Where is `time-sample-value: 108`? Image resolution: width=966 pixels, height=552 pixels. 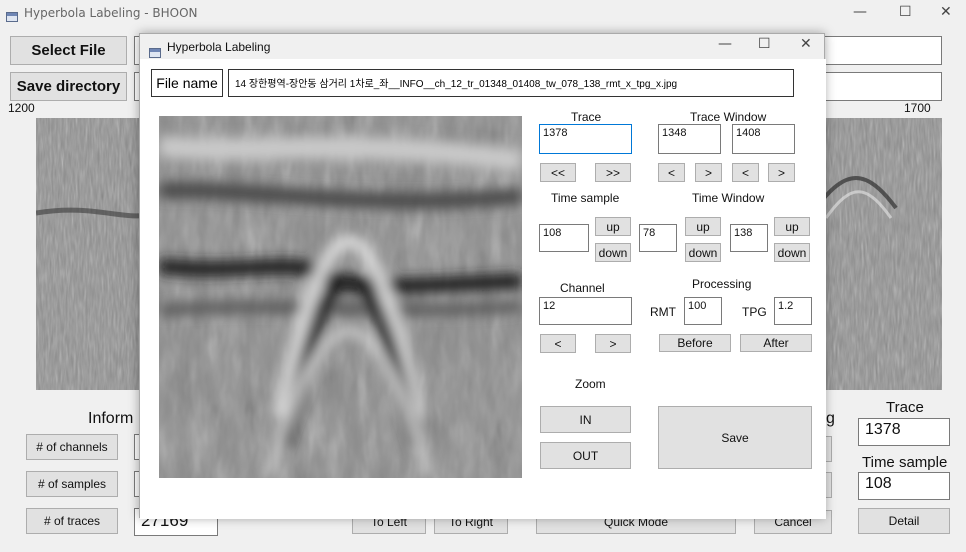 time-sample-value: 108 is located at coordinates (904, 486).